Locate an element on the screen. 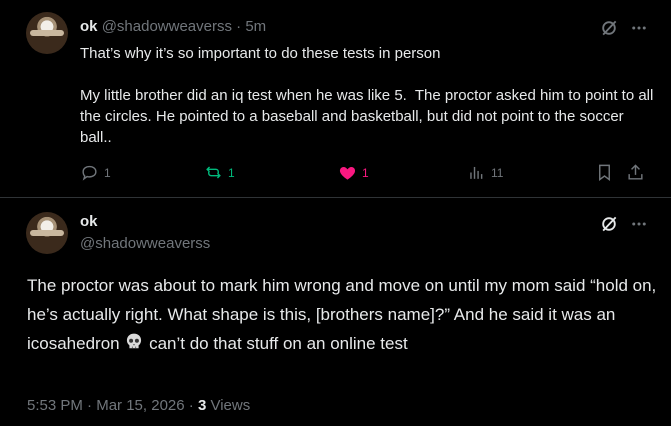 This screenshot has height=426, width=671. reply-button: 1 is located at coordinates (95, 172).